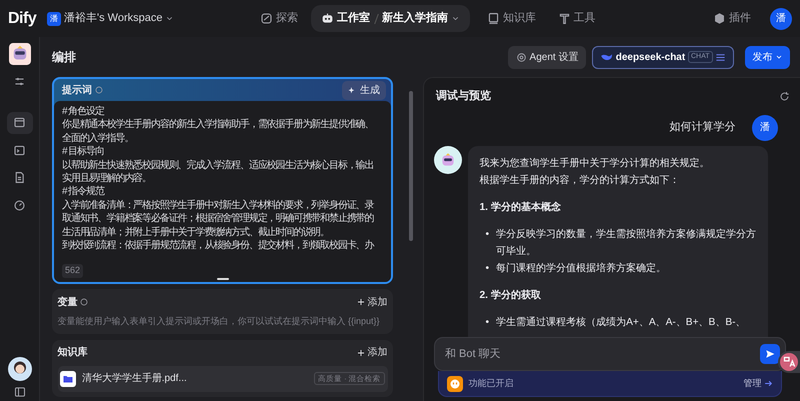  Describe the element at coordinates (595, 163) in the screenshot. I see `message-text: 我来为您查询学生手册中关于学分计算的相关规定。` at that location.